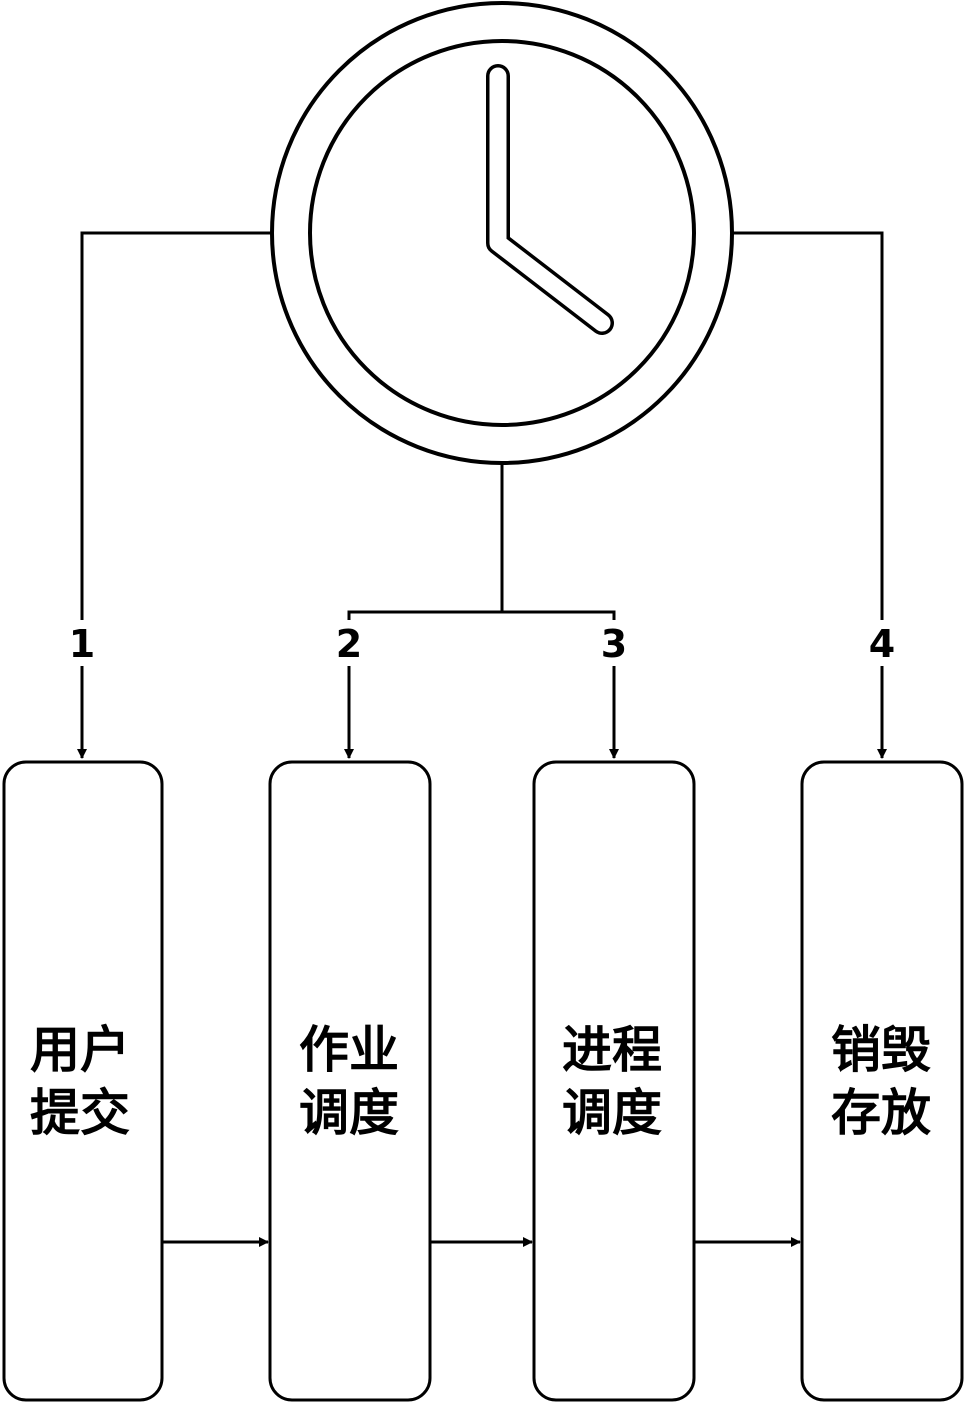  I want to click on stage-number-2: 2, so click(349, 644).